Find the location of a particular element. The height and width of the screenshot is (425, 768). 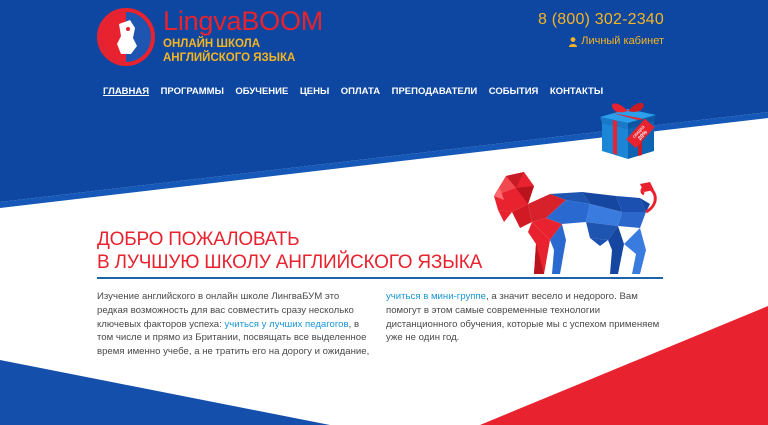

gift-discount-icon: скидка 20% is located at coordinates (629, 129).